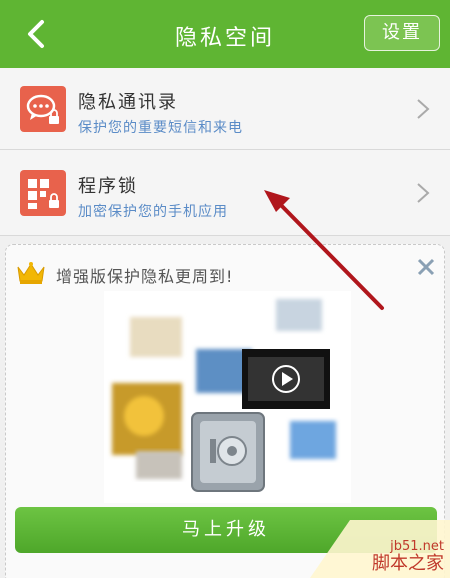 The width and height of the screenshot is (450, 578). What do you see at coordinates (153, 212) in the screenshot?
I see `row-subtitle: 加密保护您的手机应用` at bounding box center [153, 212].